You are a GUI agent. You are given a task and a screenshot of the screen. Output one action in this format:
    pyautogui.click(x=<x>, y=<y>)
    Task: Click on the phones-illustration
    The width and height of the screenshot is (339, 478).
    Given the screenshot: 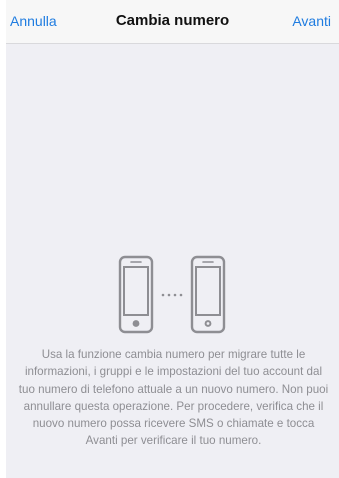 What is the action you would take?
    pyautogui.click(x=172, y=294)
    